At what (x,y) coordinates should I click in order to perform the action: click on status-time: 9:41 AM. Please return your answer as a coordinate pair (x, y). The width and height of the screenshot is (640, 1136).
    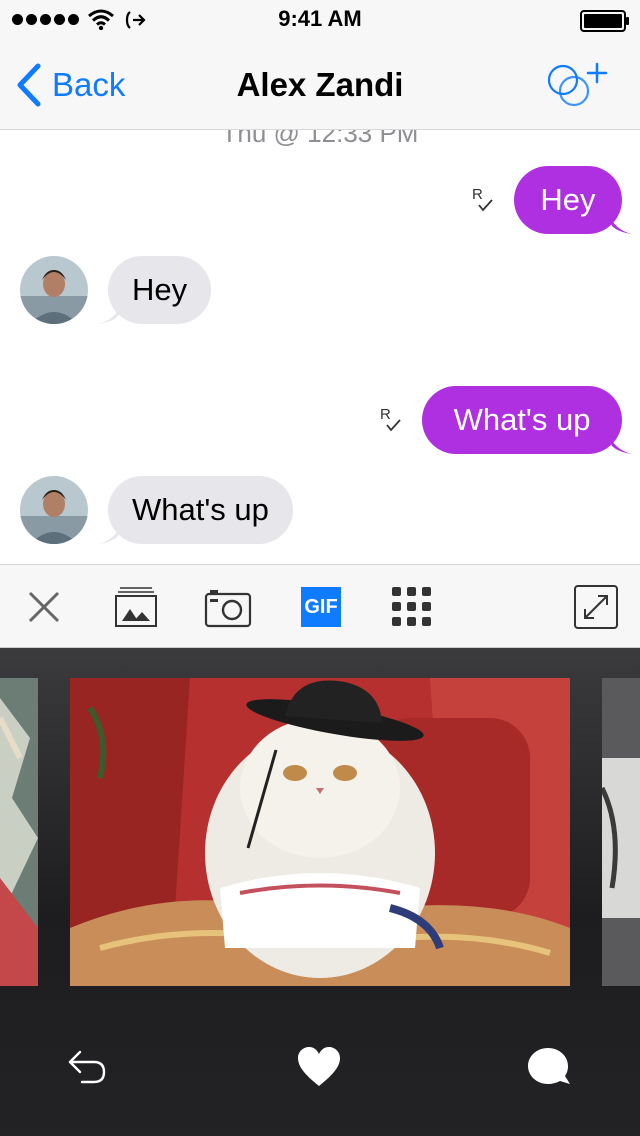
    Looking at the image, I should click on (320, 18).